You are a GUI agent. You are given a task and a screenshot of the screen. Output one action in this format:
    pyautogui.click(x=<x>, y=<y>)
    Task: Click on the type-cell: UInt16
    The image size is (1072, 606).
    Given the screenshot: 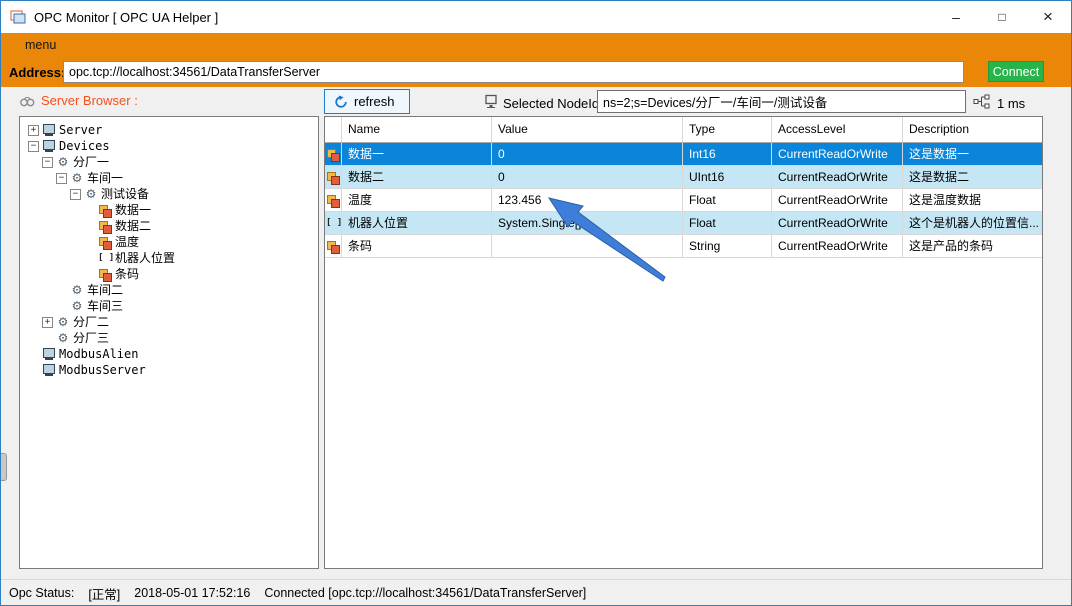 What is the action you would take?
    pyautogui.click(x=727, y=177)
    